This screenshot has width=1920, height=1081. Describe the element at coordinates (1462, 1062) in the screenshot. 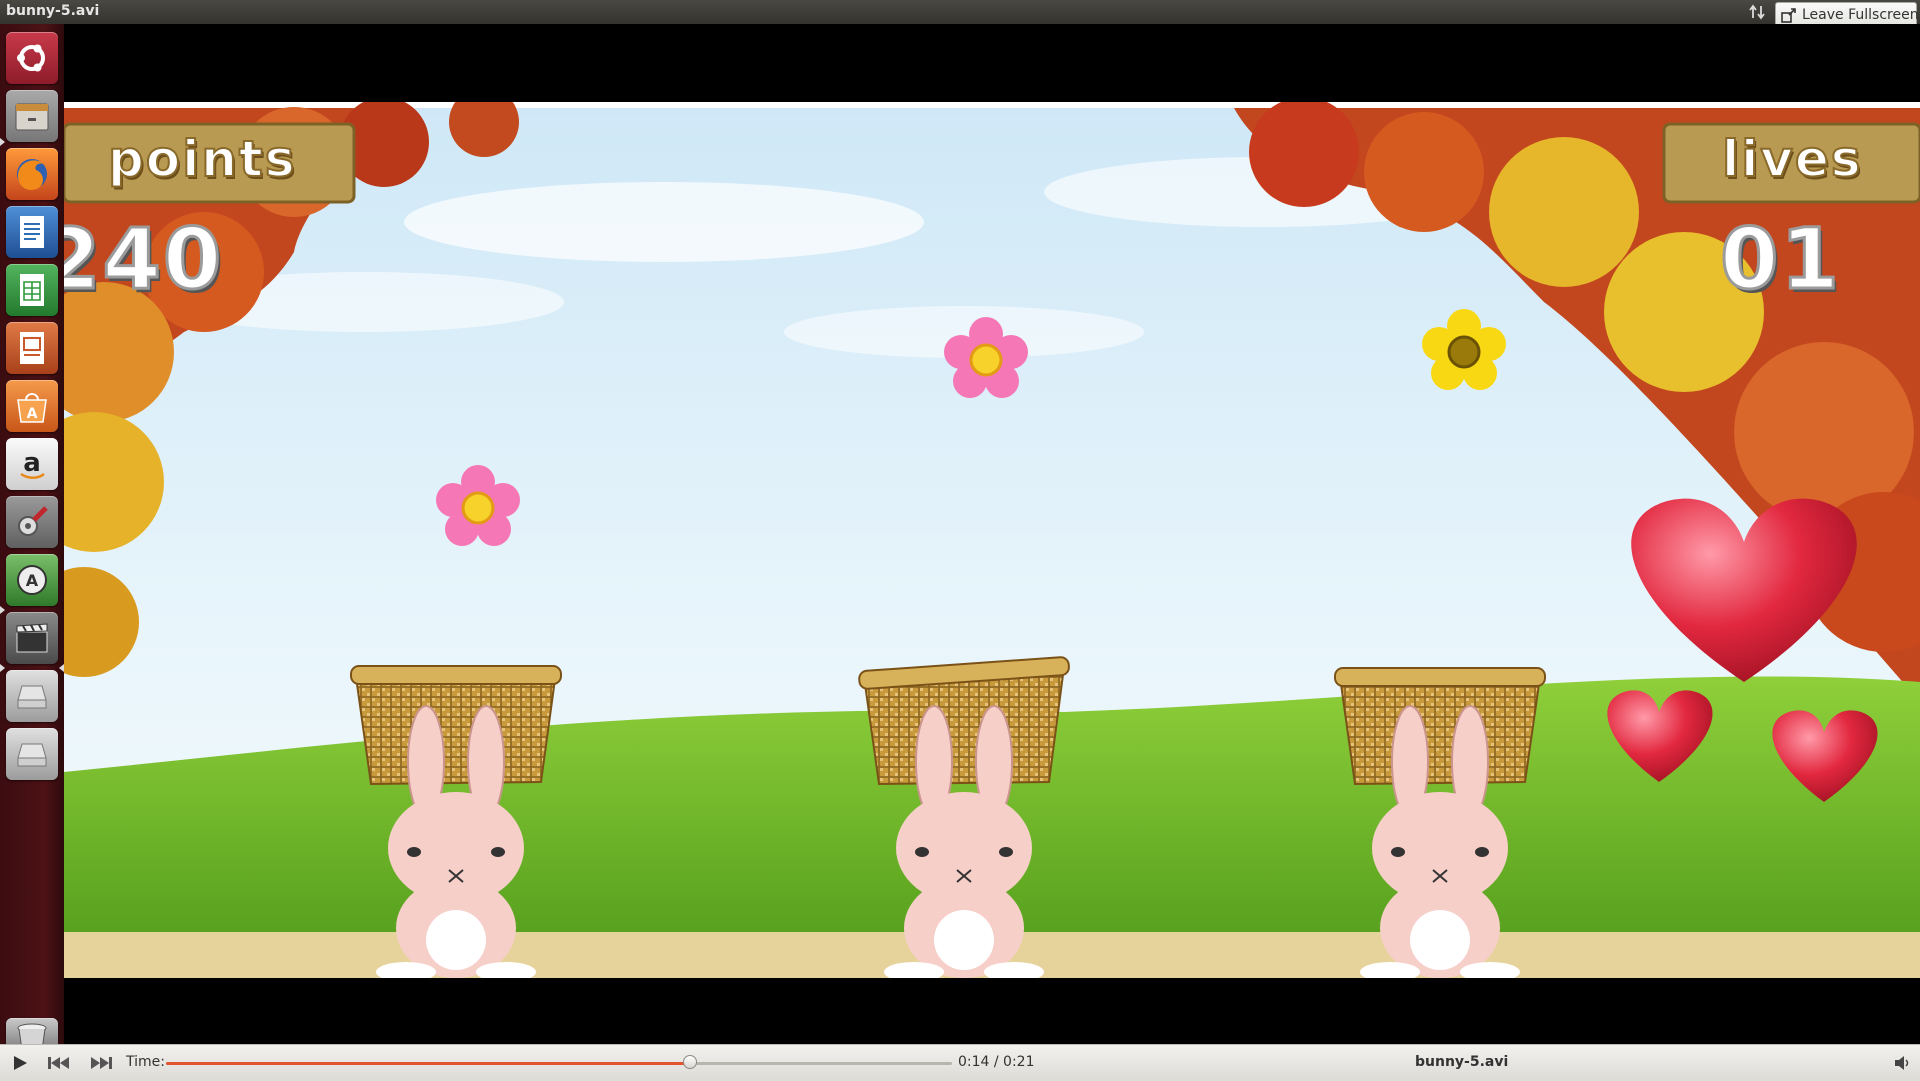

I see `file-name: bunny-5.avi` at that location.